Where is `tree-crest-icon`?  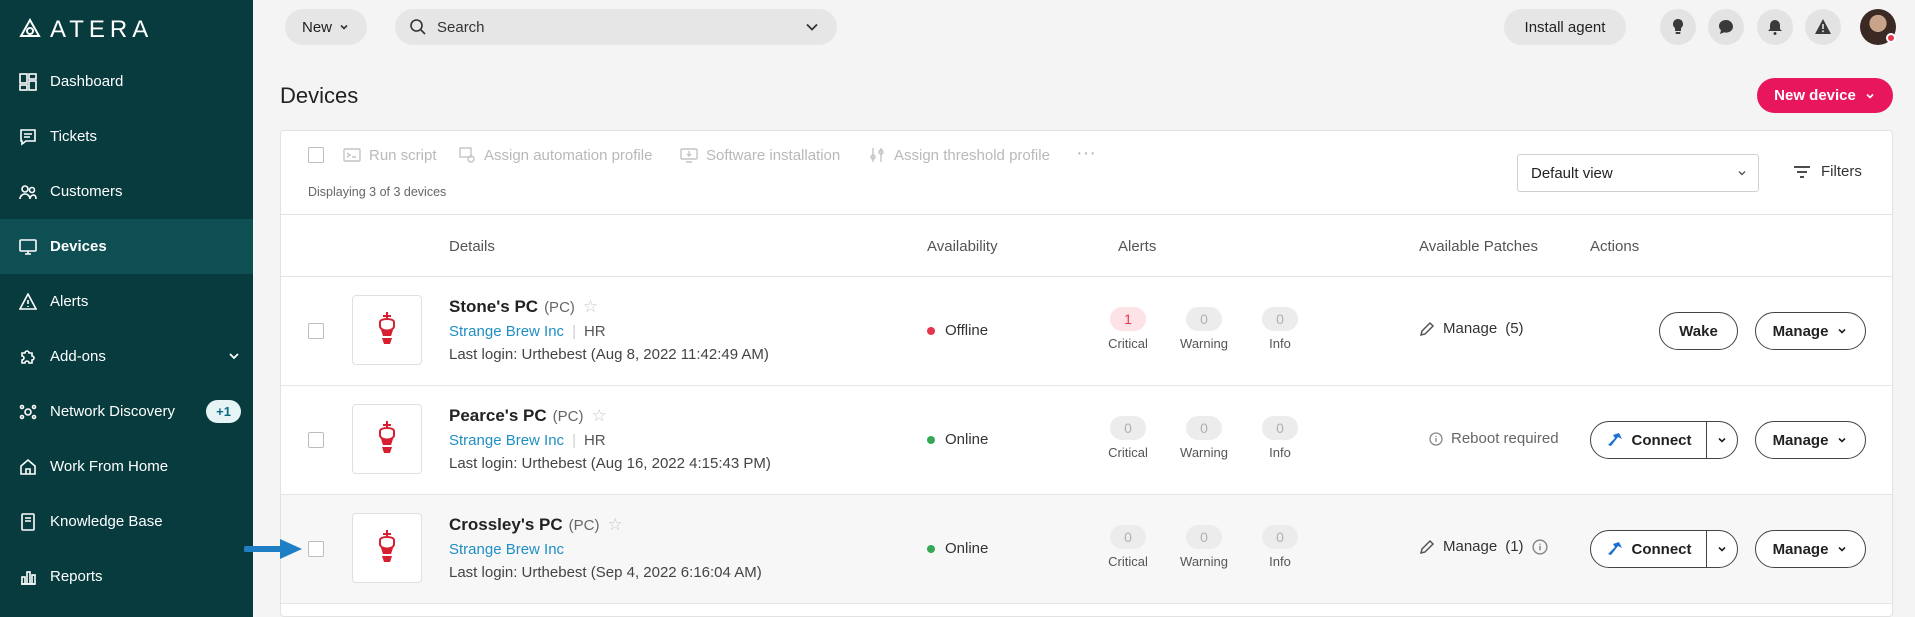 tree-crest-icon is located at coordinates (387, 328).